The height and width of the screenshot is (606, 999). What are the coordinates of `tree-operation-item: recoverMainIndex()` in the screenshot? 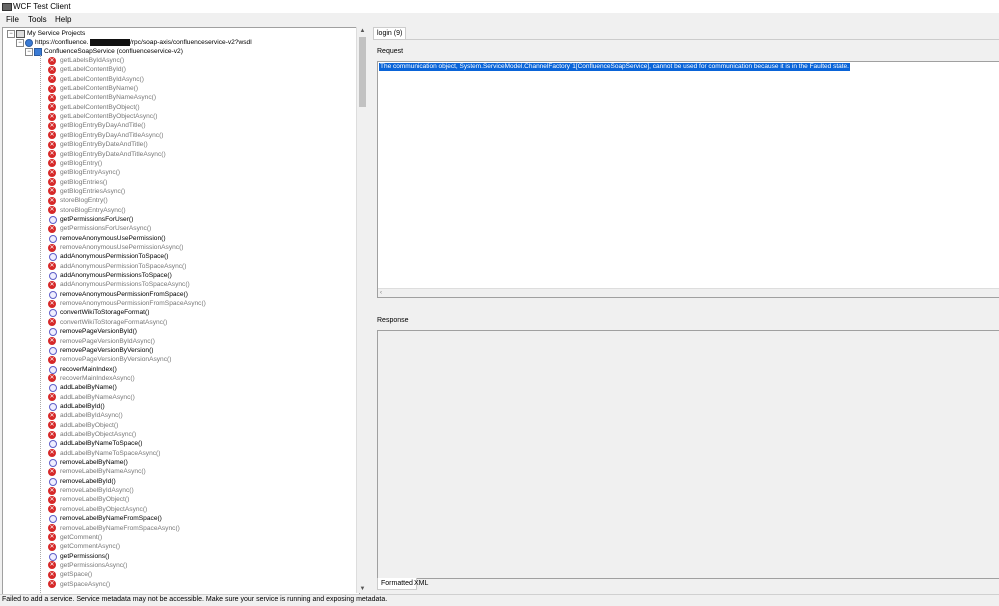 It's located at (181, 369).